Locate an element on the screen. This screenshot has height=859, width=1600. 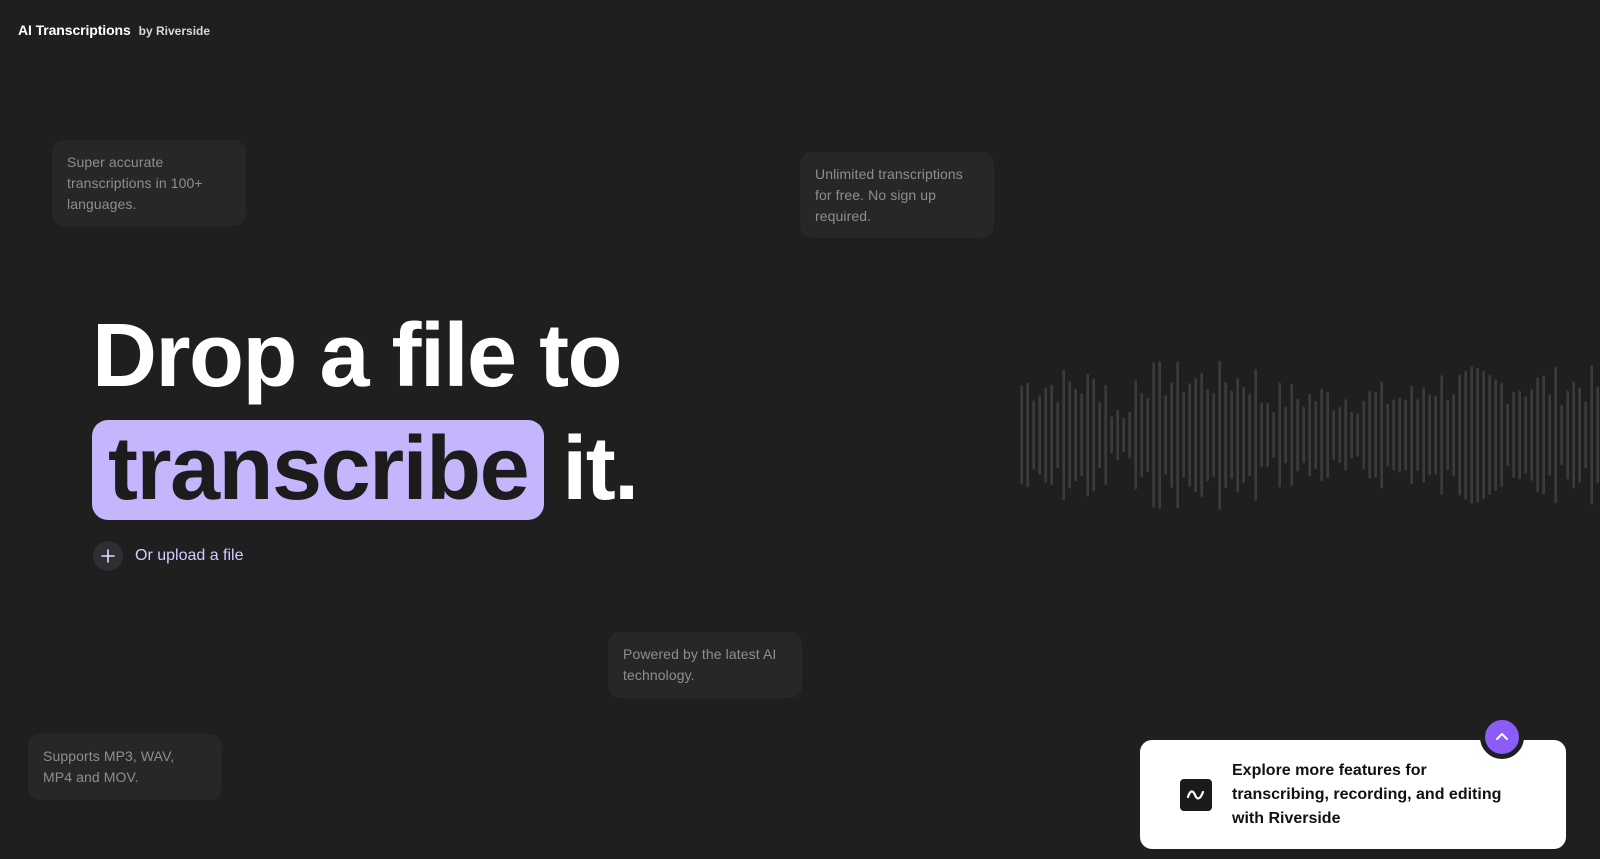
collapse-banner-button is located at coordinates (1502, 737).